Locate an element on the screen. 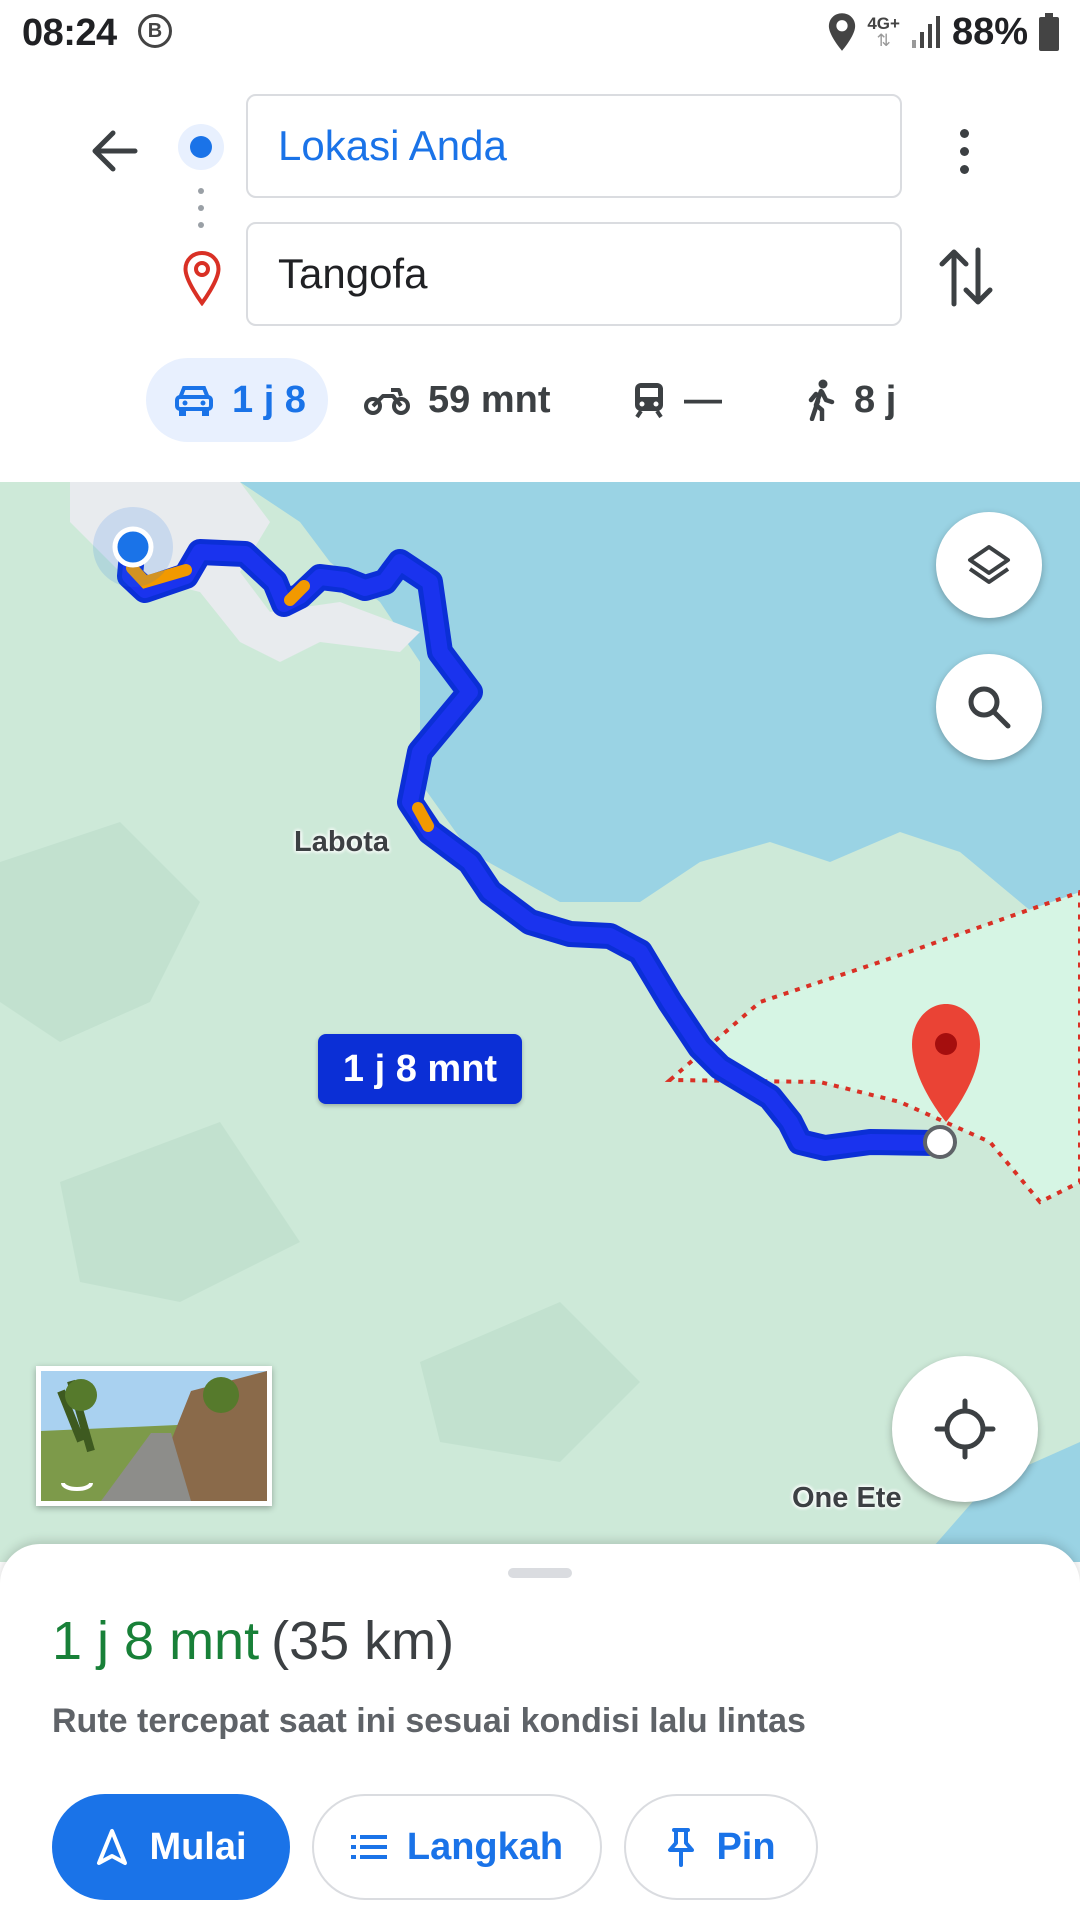  mode-walk-label: 8 j is located at coordinates (875, 399).